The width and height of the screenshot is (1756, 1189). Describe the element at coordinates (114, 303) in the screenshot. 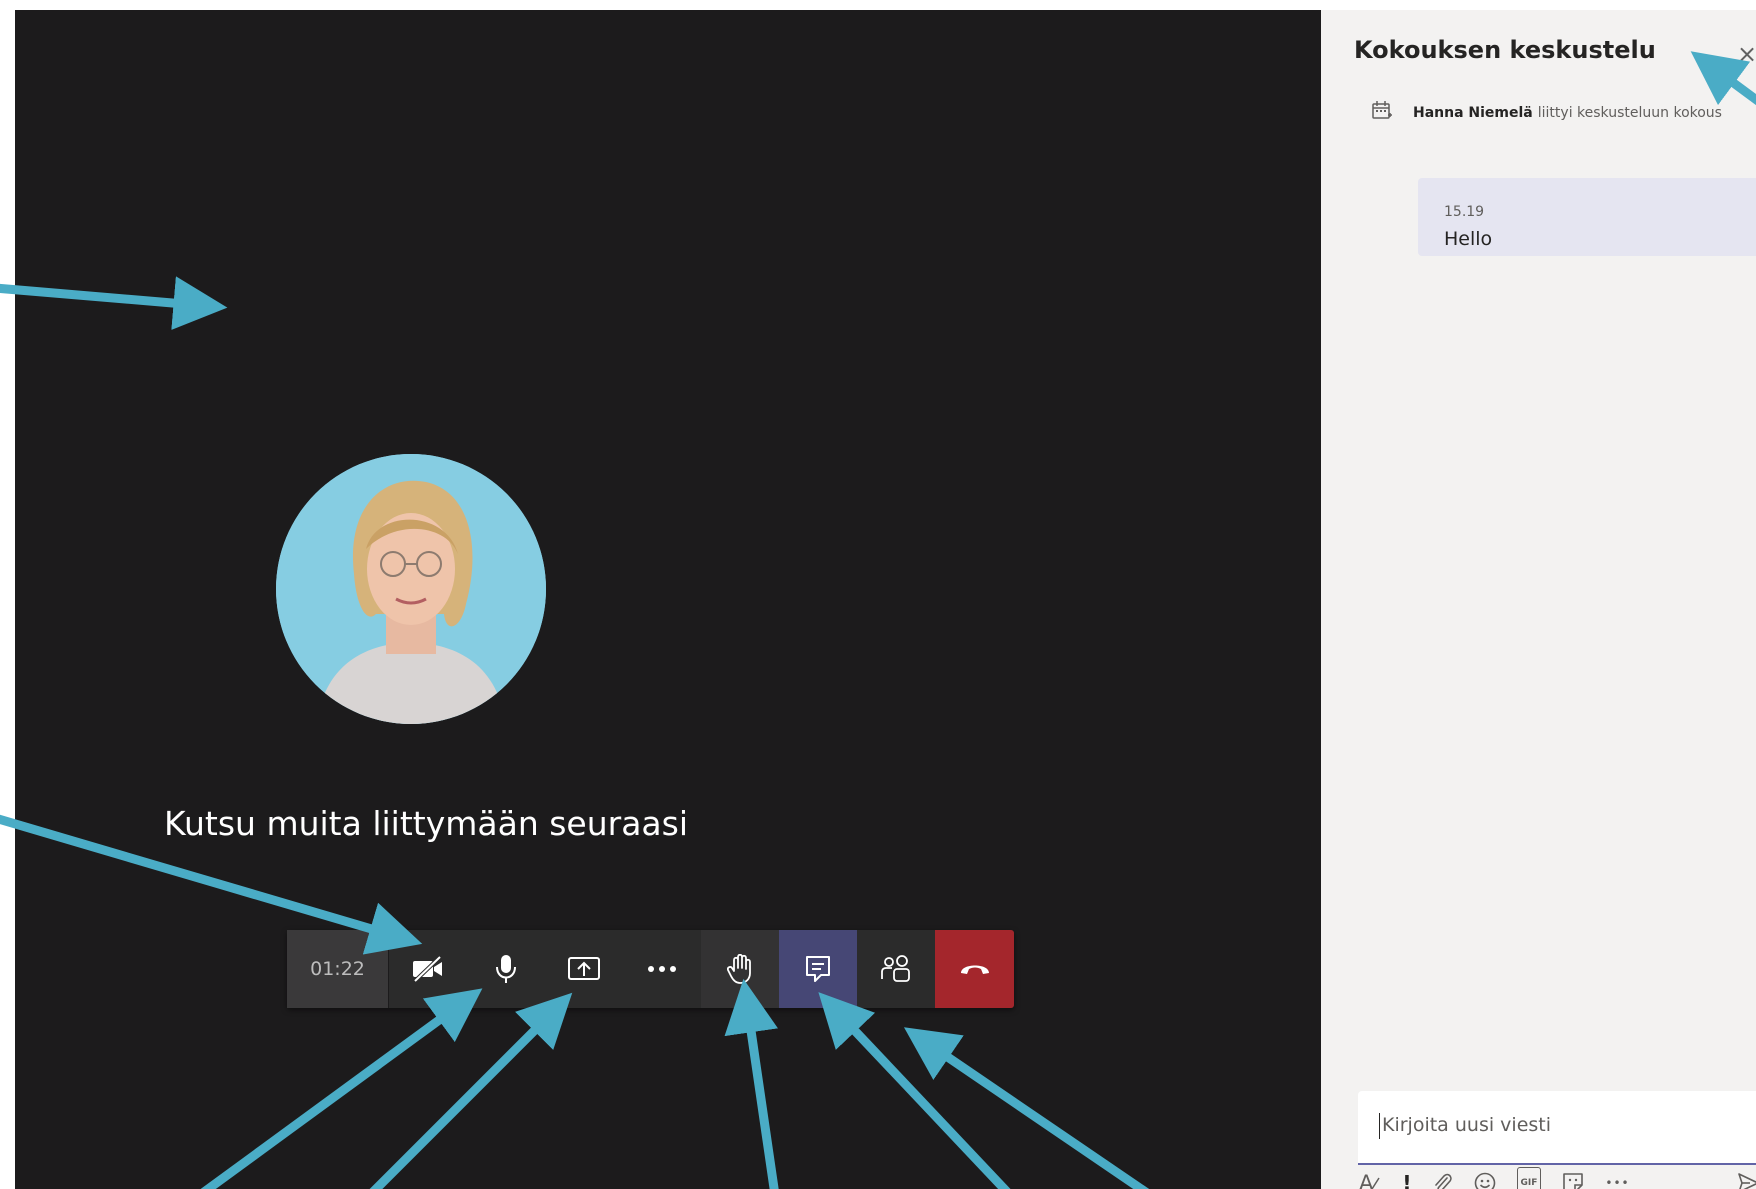

I see `annotation-arrow-stage` at that location.